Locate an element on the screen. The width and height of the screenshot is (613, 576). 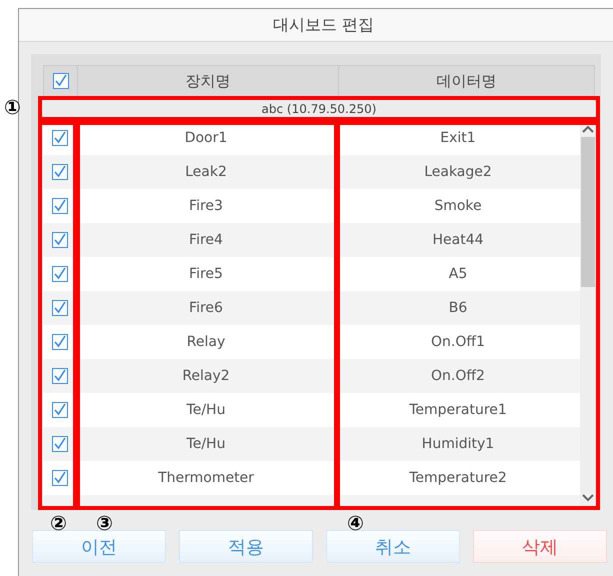
table-cell-text: Fire6 is located at coordinates (206, 308).